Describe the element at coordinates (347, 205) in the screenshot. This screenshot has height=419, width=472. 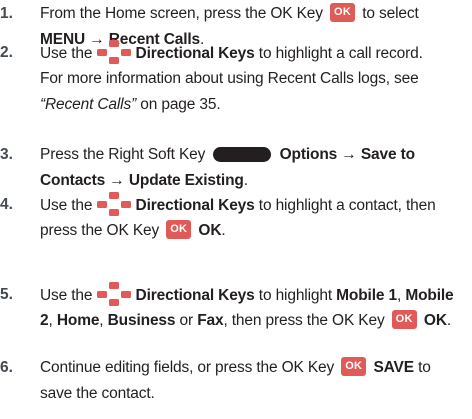
I see `text: to highlight a contact, then` at that location.